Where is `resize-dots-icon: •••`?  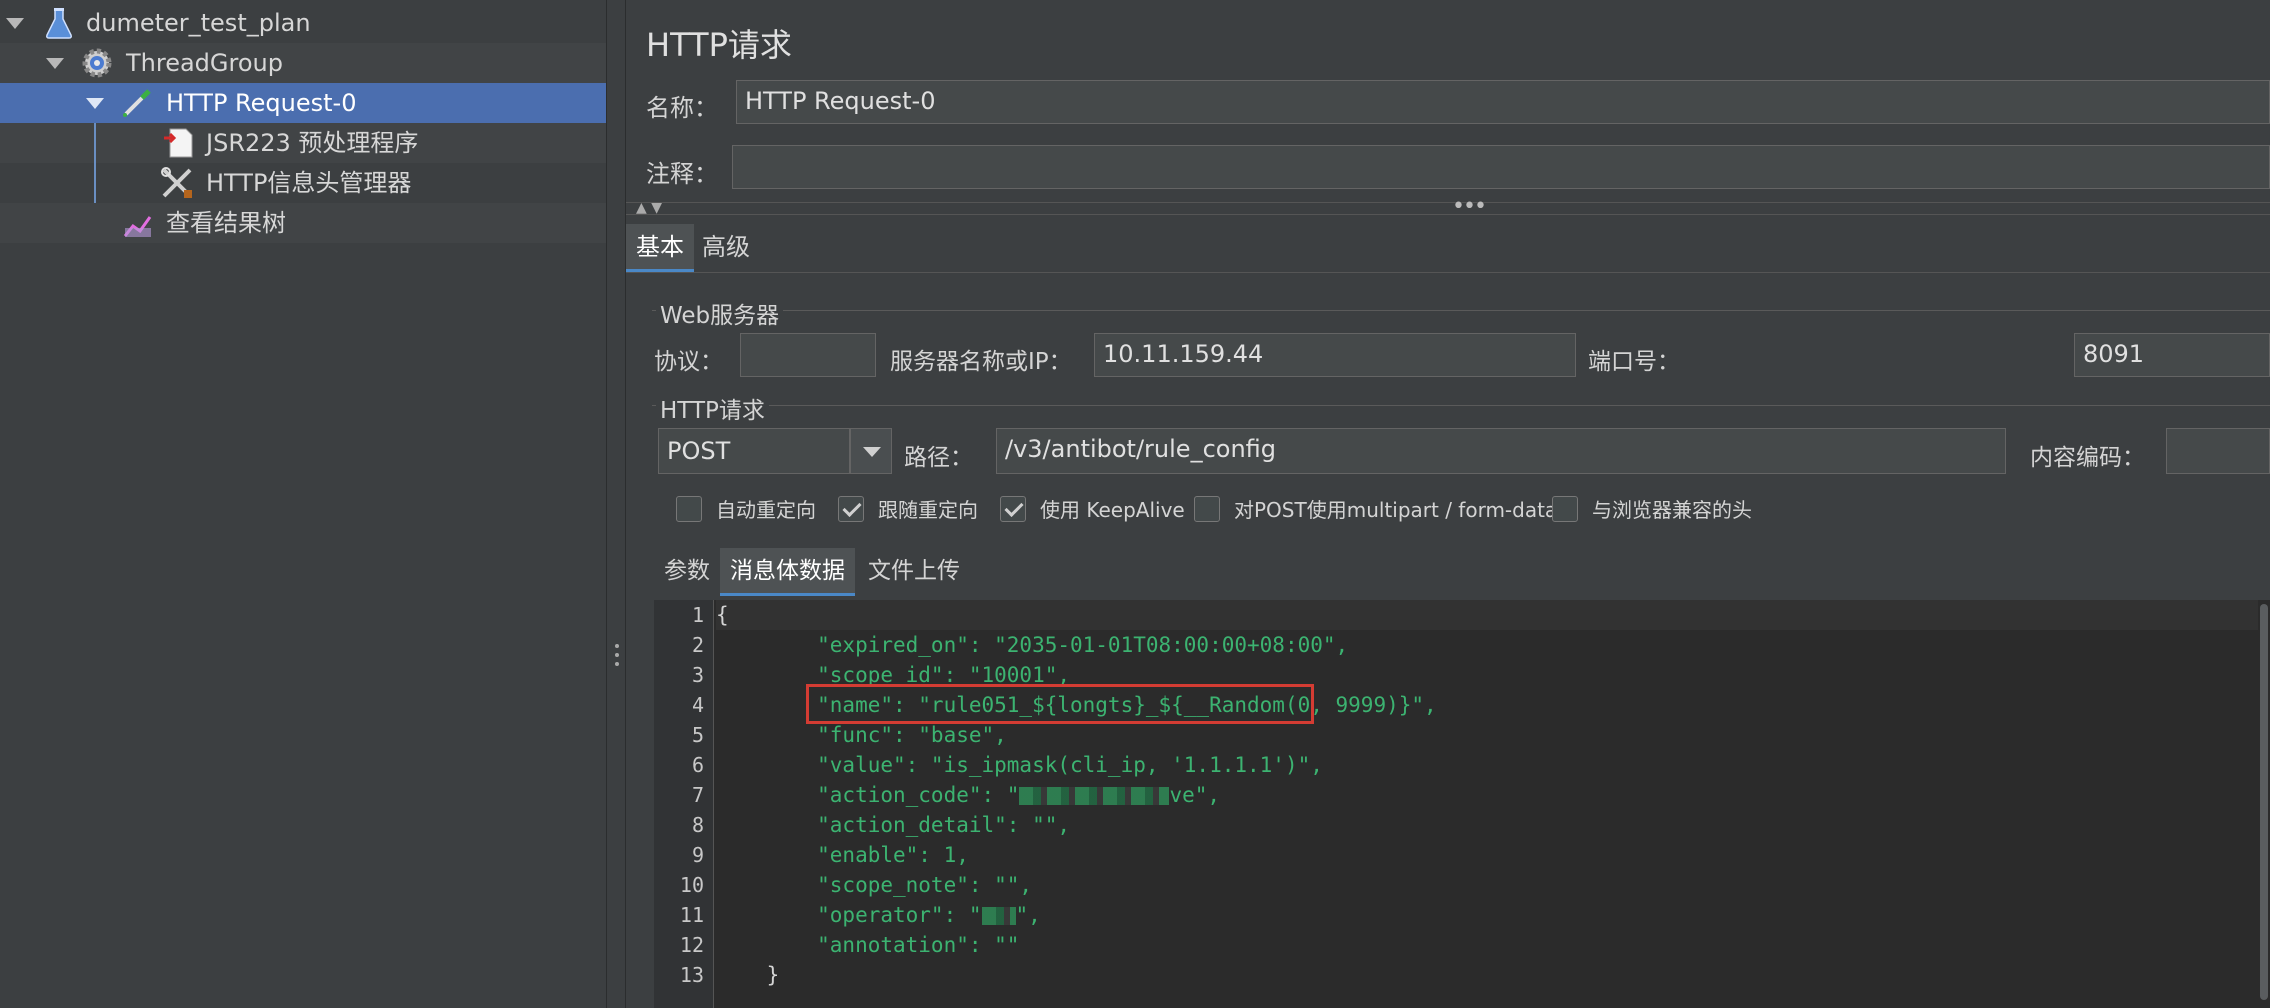
resize-dots-icon: ••• is located at coordinates (1469, 206).